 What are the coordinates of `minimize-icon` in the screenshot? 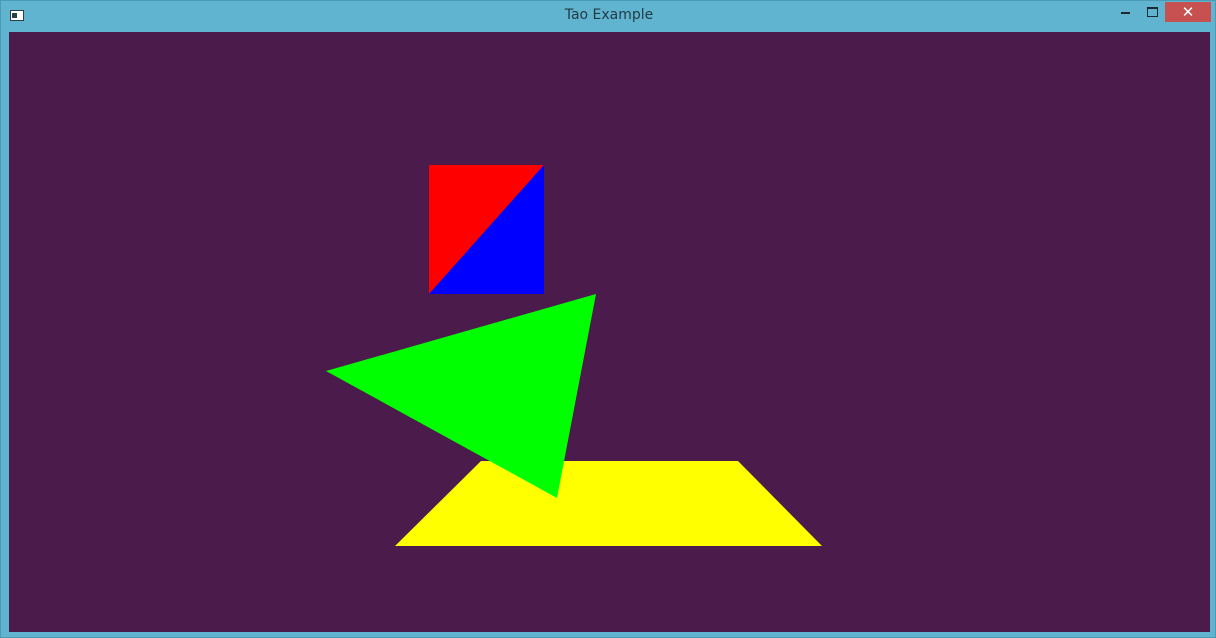 It's located at (1125, 12).